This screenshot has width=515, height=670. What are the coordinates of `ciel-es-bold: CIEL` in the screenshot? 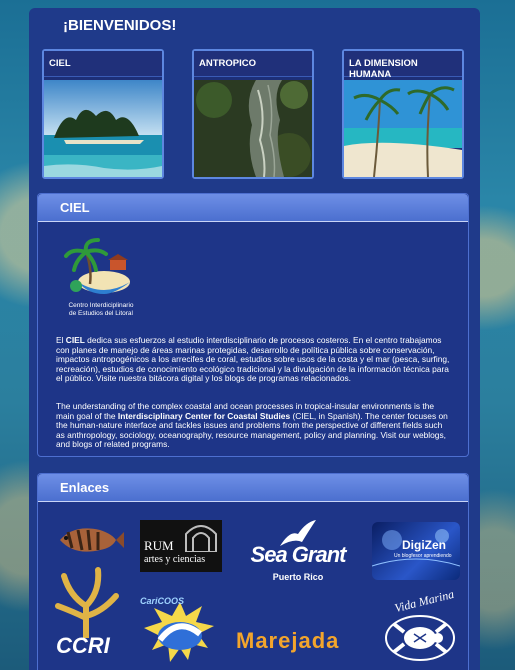 It's located at (75, 340).